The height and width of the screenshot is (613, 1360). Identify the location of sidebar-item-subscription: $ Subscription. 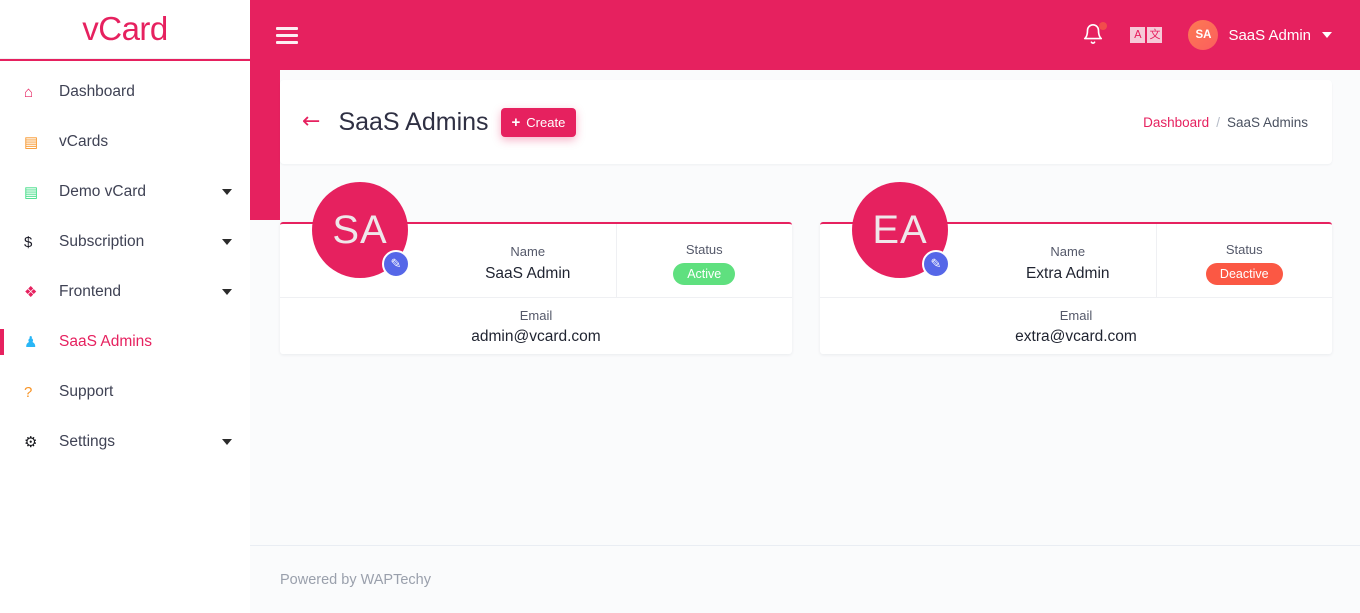
(125, 242).